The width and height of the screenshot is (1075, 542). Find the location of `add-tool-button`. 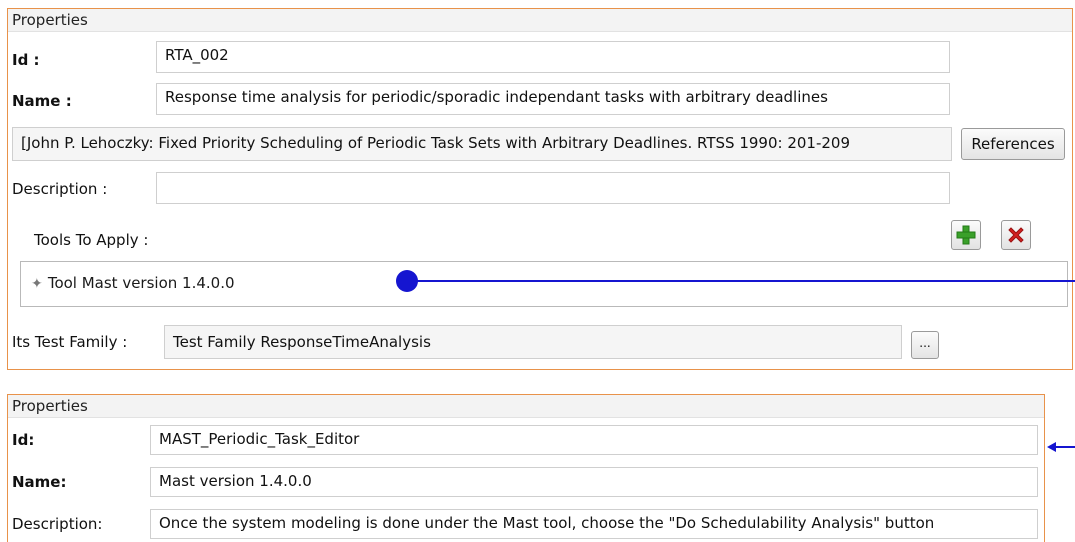

add-tool-button is located at coordinates (966, 235).